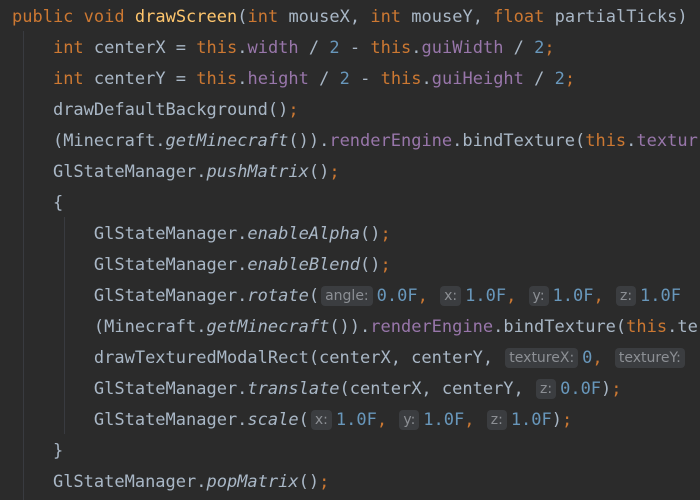 The height and width of the screenshot is (500, 700). I want to click on token: mouseY,, so click(447, 17).